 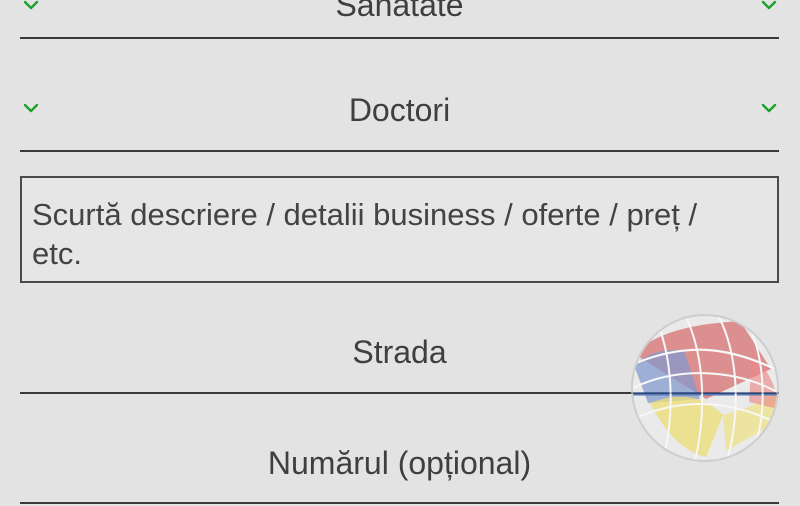 What do you see at coordinates (399, 11) in the screenshot?
I see `category-dropdown-label: Sanatate` at bounding box center [399, 11].